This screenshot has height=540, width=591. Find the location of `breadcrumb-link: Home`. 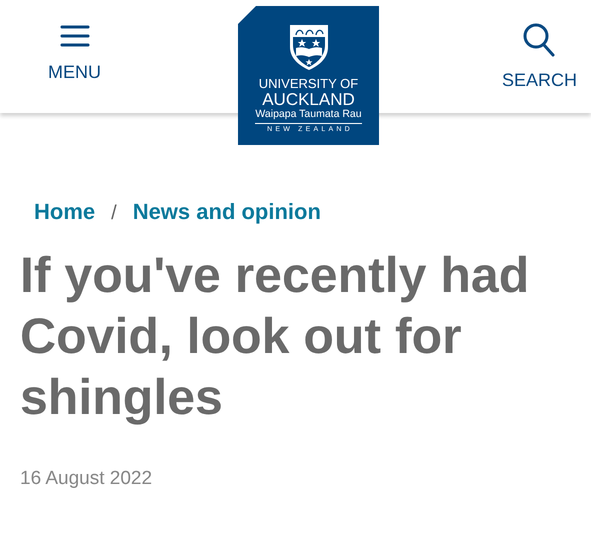

breadcrumb-link: Home is located at coordinates (65, 212).